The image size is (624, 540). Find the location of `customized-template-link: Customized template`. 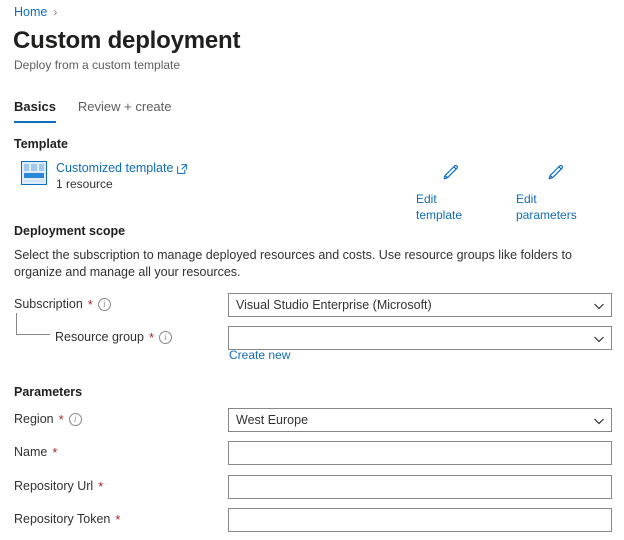

customized-template-link: Customized template is located at coordinates (122, 168).